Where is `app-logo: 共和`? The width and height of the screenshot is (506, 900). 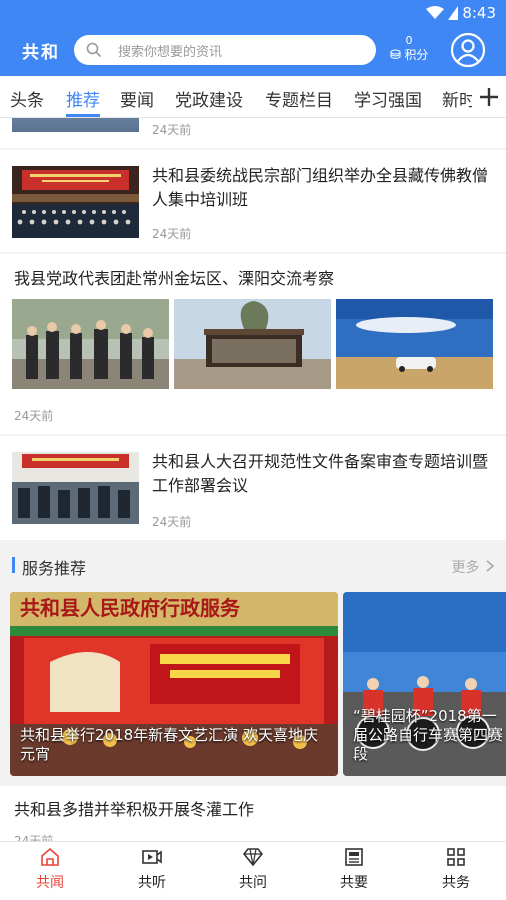 app-logo: 共和 is located at coordinates (41, 53).